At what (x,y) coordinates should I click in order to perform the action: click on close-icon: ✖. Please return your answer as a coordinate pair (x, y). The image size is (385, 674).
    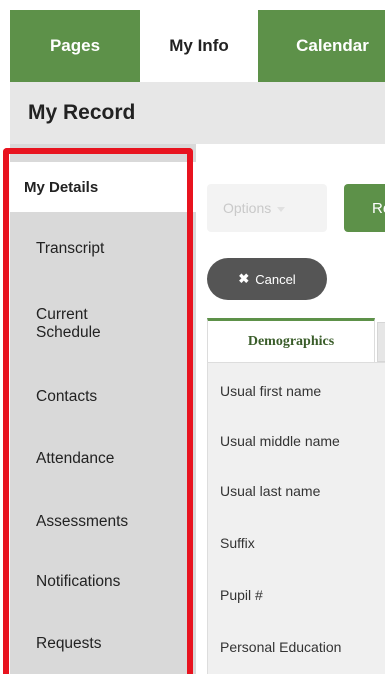
    Looking at the image, I should click on (244, 278).